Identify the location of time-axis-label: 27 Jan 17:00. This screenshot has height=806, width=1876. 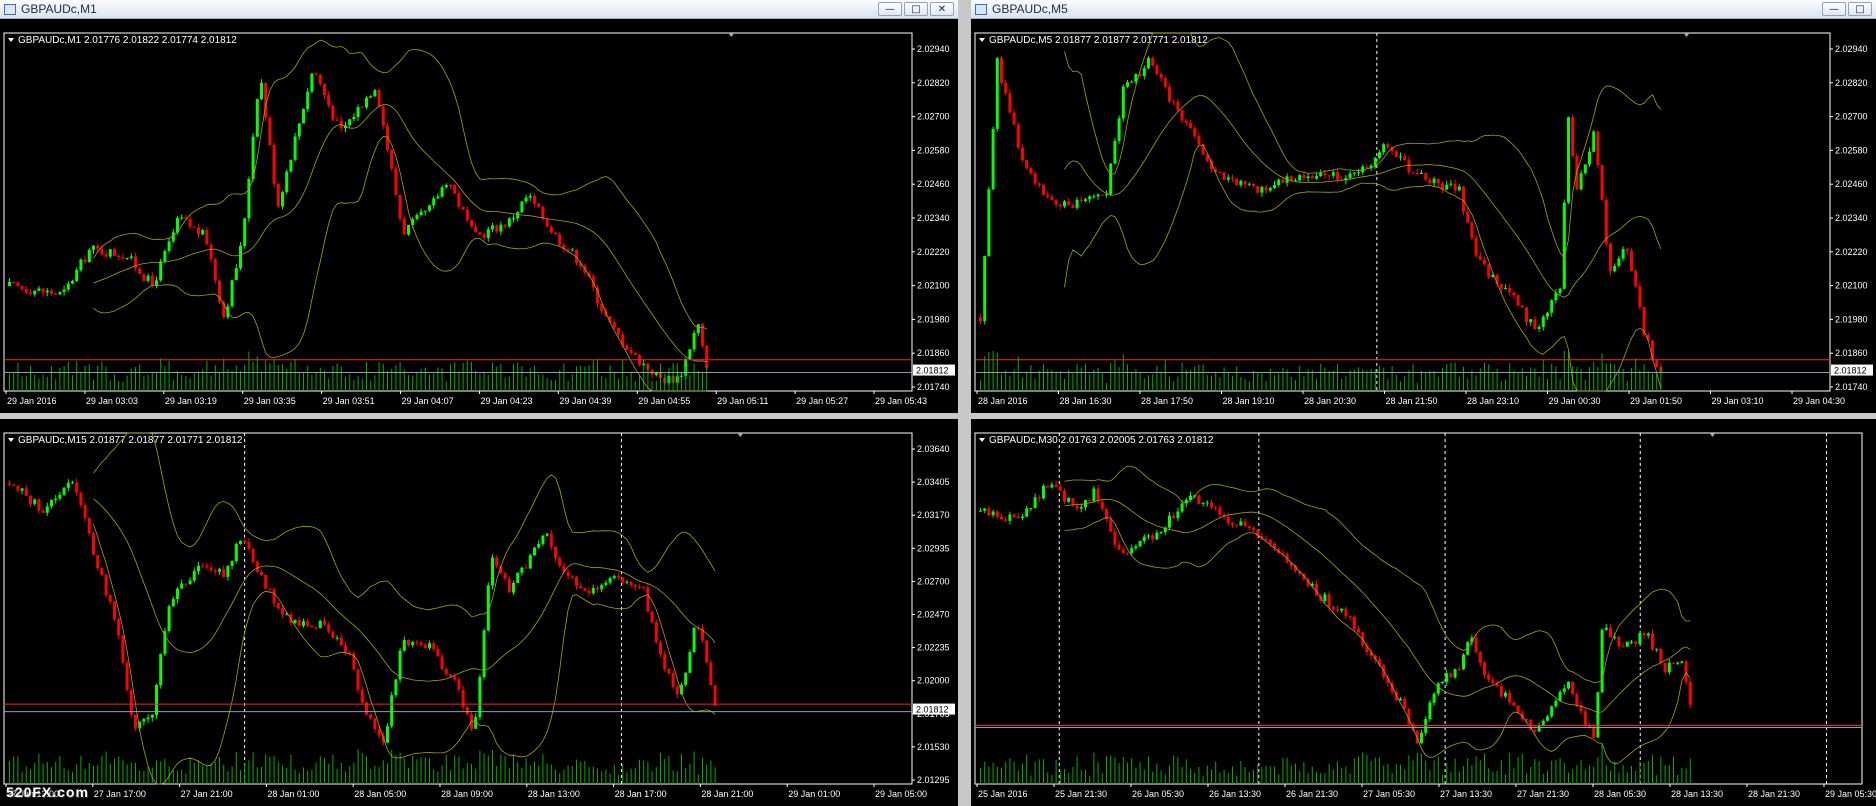
(120, 794).